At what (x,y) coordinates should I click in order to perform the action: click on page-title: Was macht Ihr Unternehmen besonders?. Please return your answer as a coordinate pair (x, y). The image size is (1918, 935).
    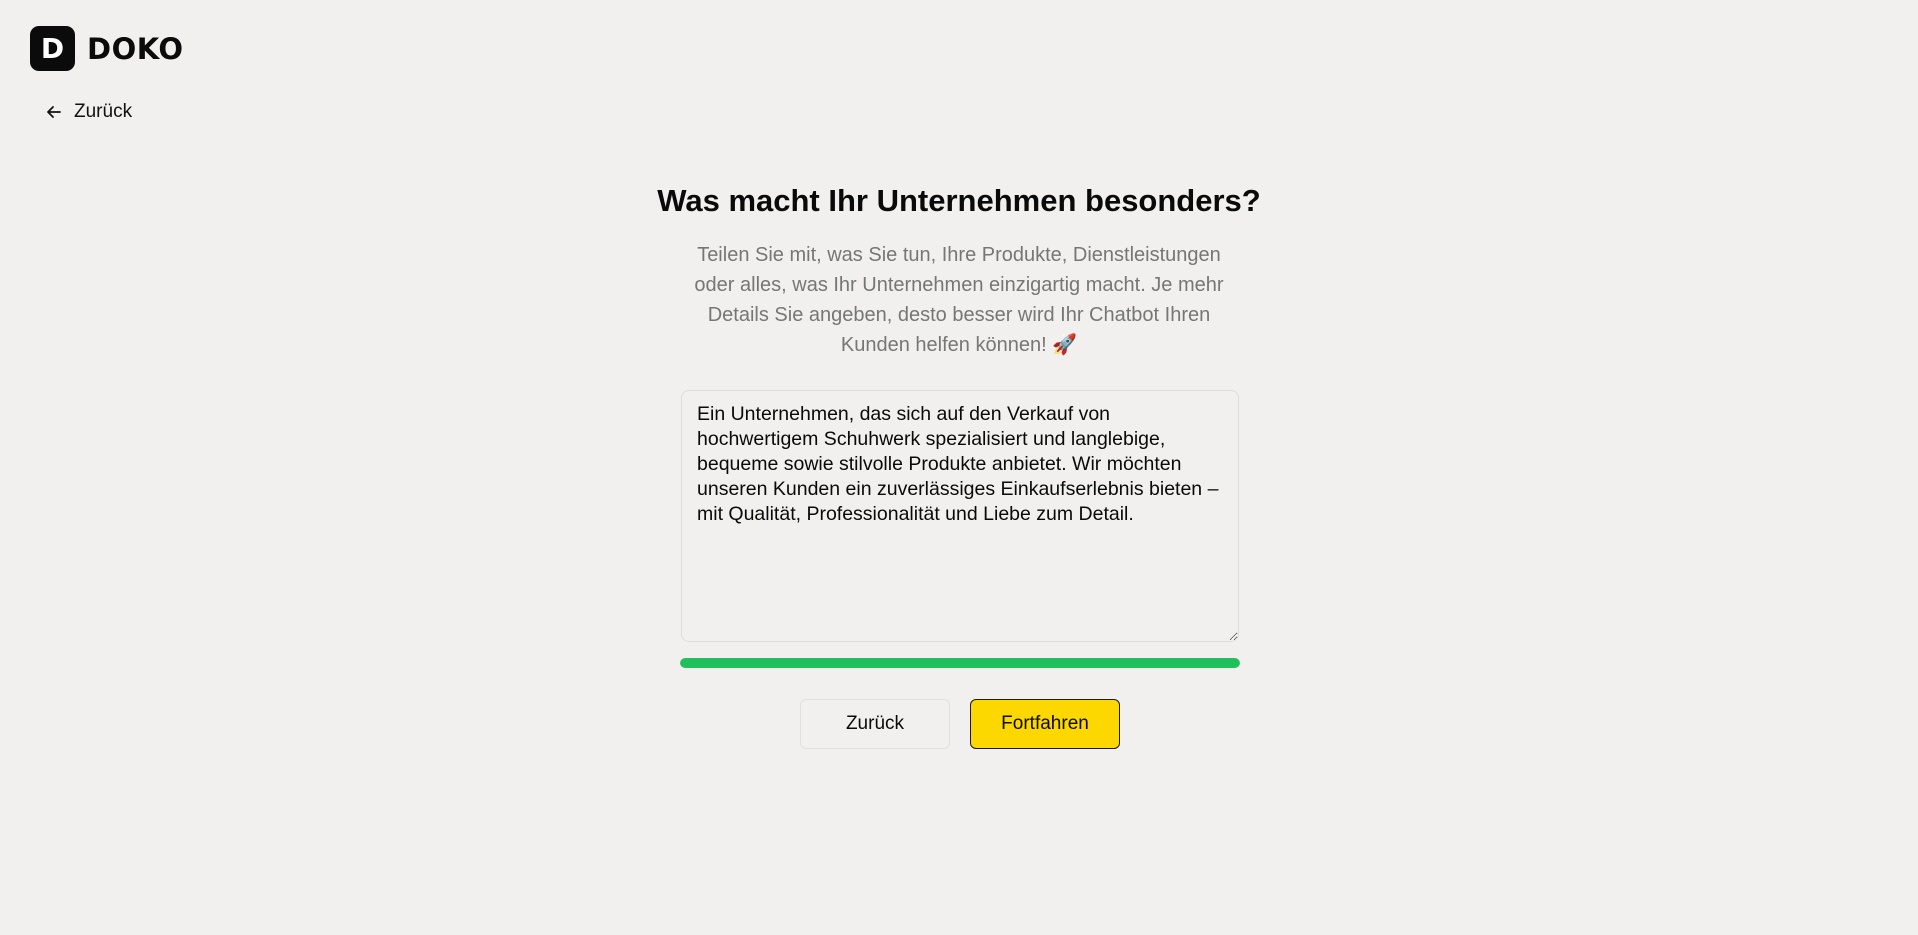
    Looking at the image, I should click on (959, 200).